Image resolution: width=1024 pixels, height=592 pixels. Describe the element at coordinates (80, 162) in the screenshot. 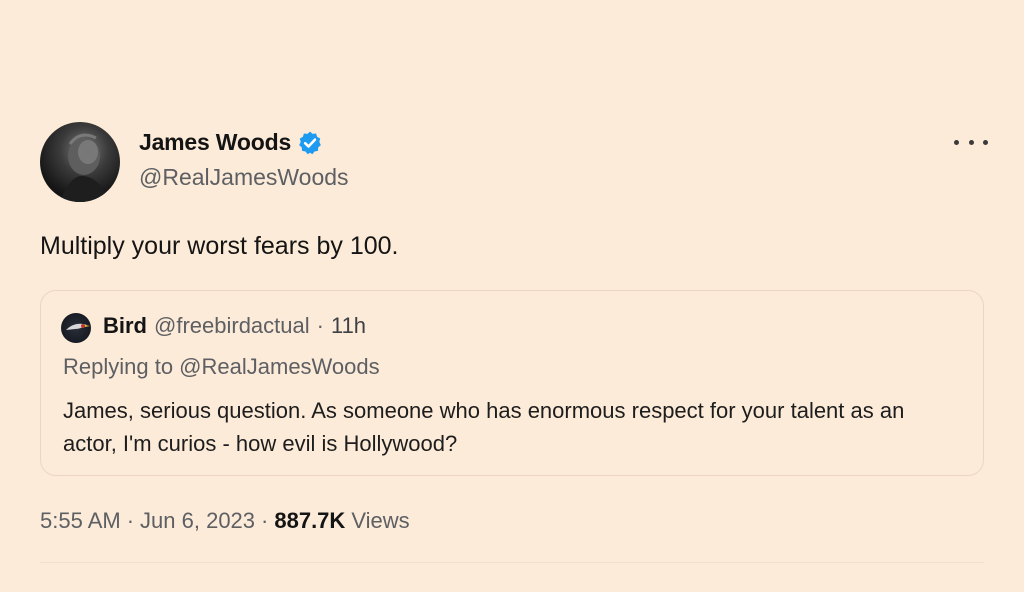

I see `author-avatar` at that location.